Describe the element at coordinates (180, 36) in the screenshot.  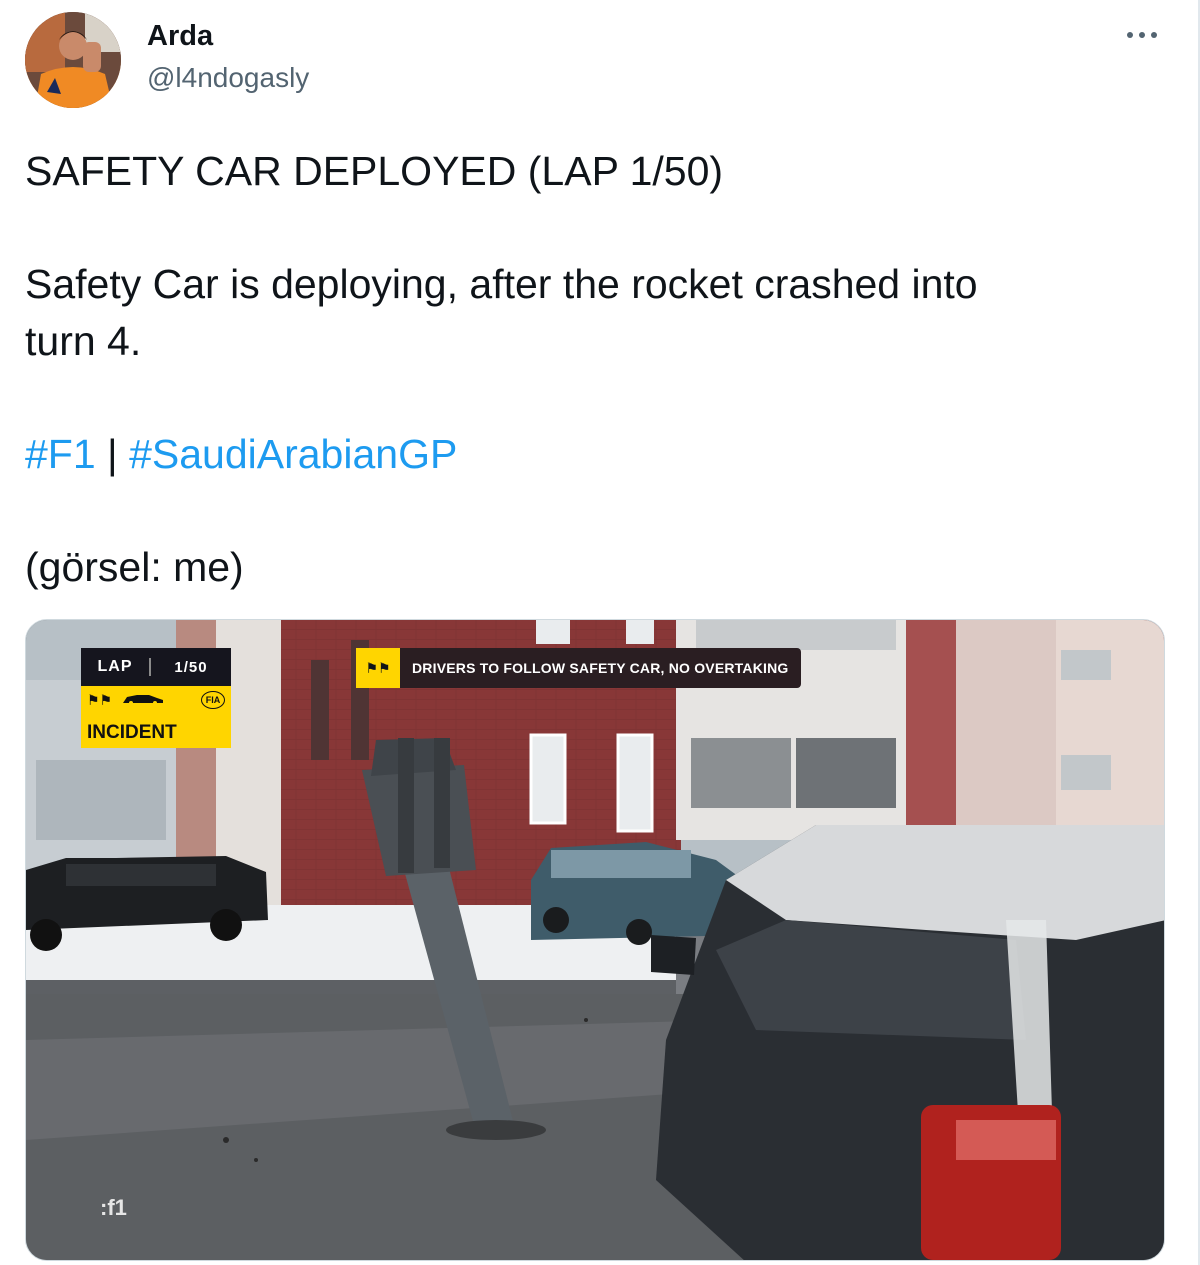
I see `display-name: Arda` at that location.